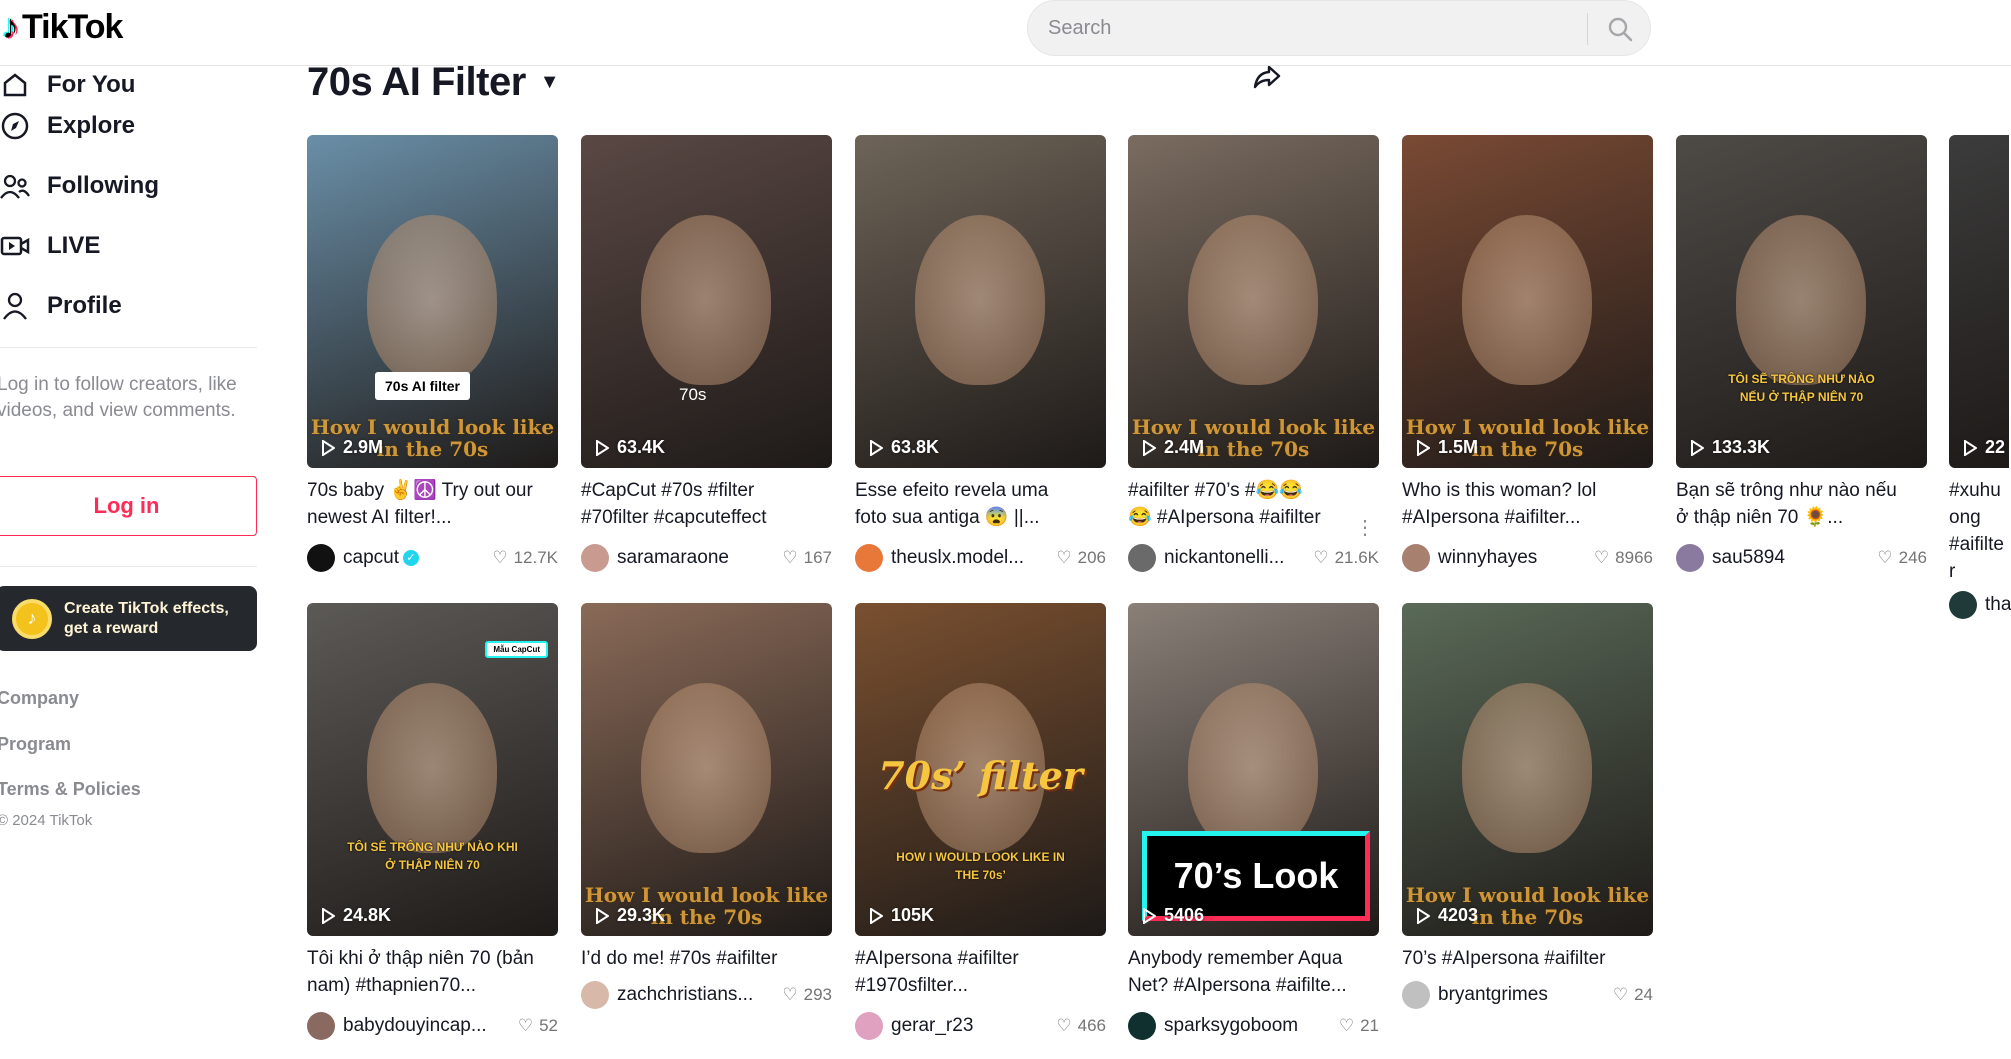 The image size is (2011, 1059). What do you see at coordinates (904, 447) in the screenshot?
I see `view-count: 63.8K` at bounding box center [904, 447].